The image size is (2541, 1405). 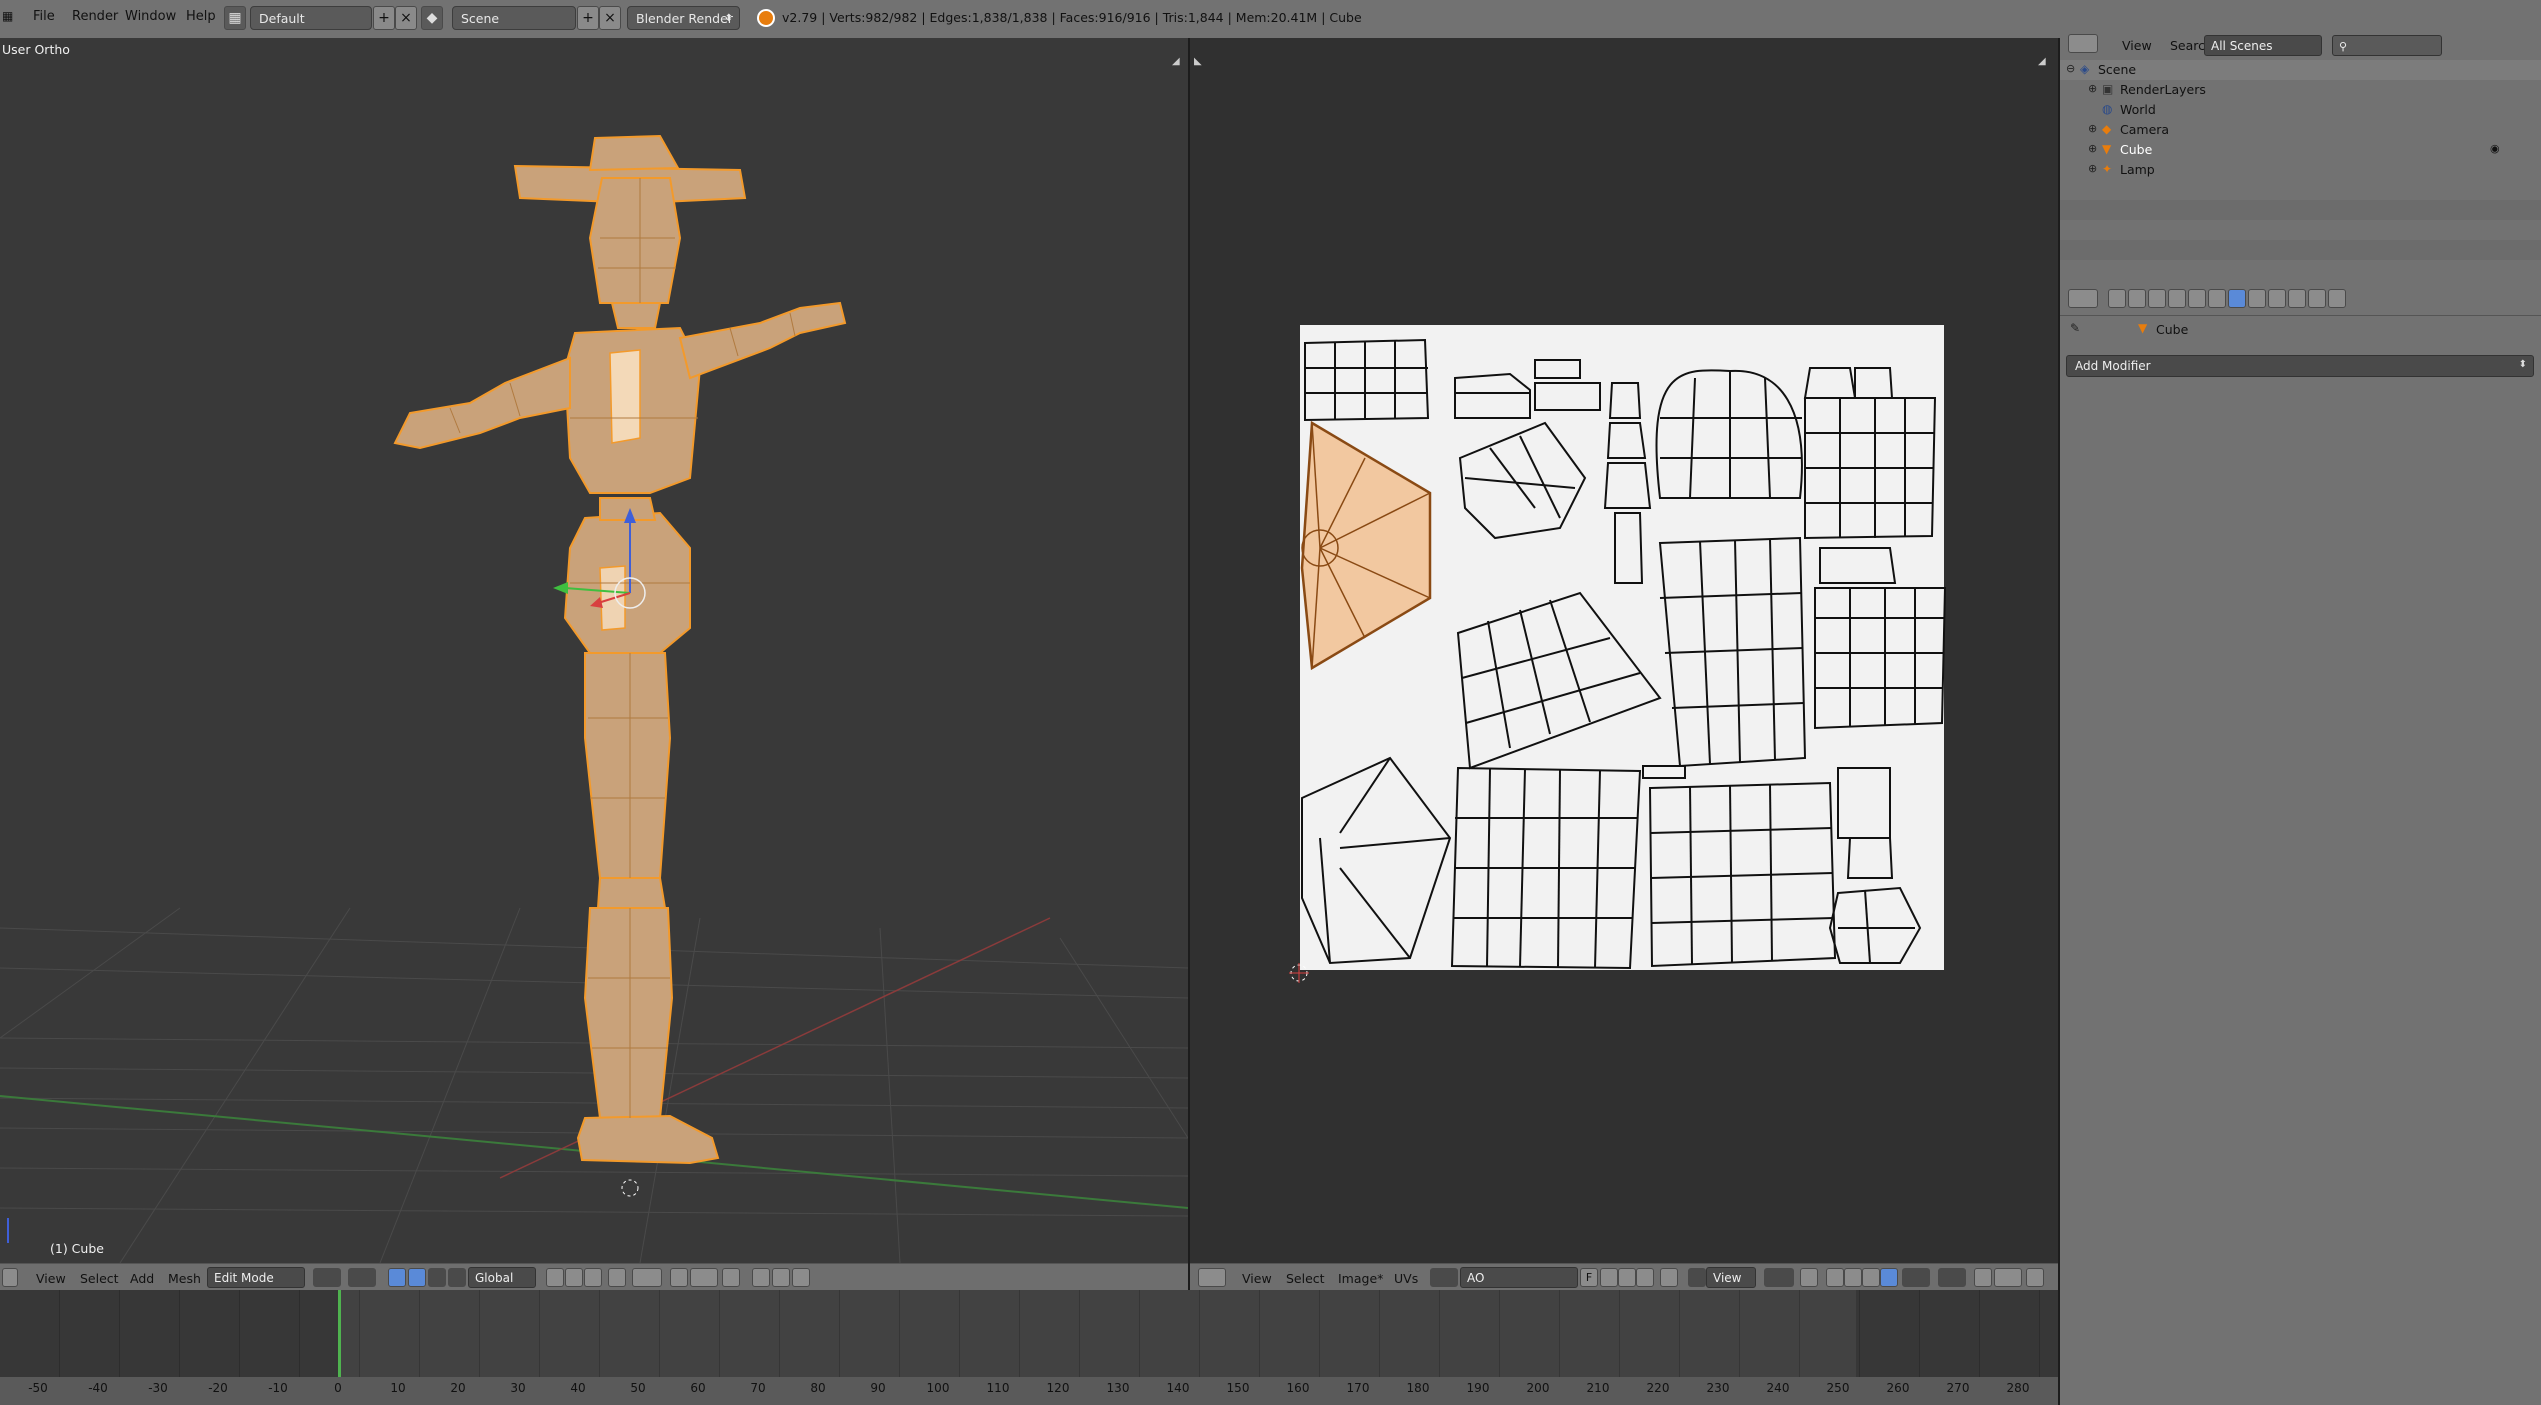 I want to click on sticky-select-icon, so click(x=1916, y=1277).